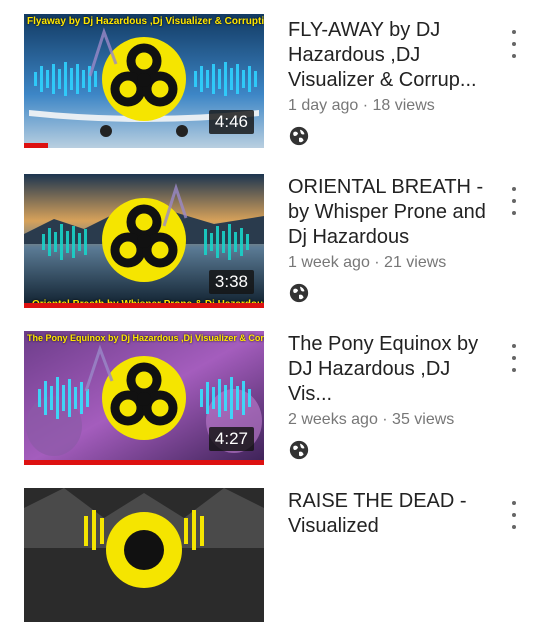  Describe the element at coordinates (231, 439) in the screenshot. I see `duration-badge: 4:27` at that location.